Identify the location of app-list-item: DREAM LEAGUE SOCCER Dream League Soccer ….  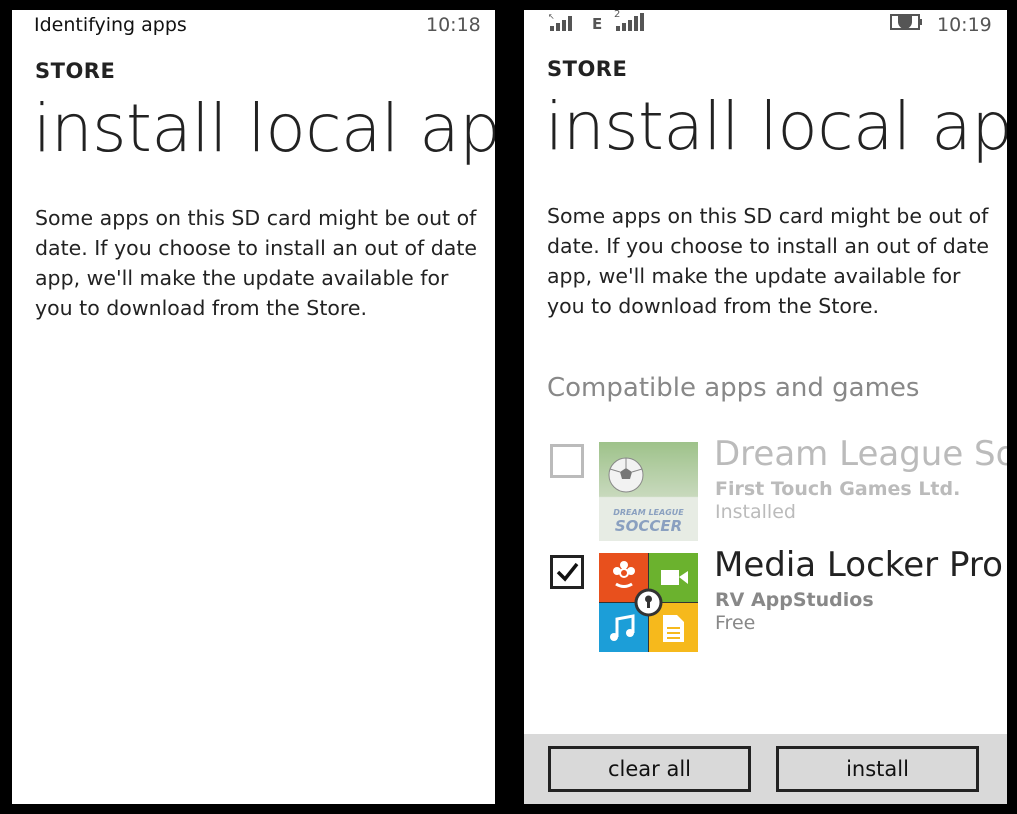
(777, 488).